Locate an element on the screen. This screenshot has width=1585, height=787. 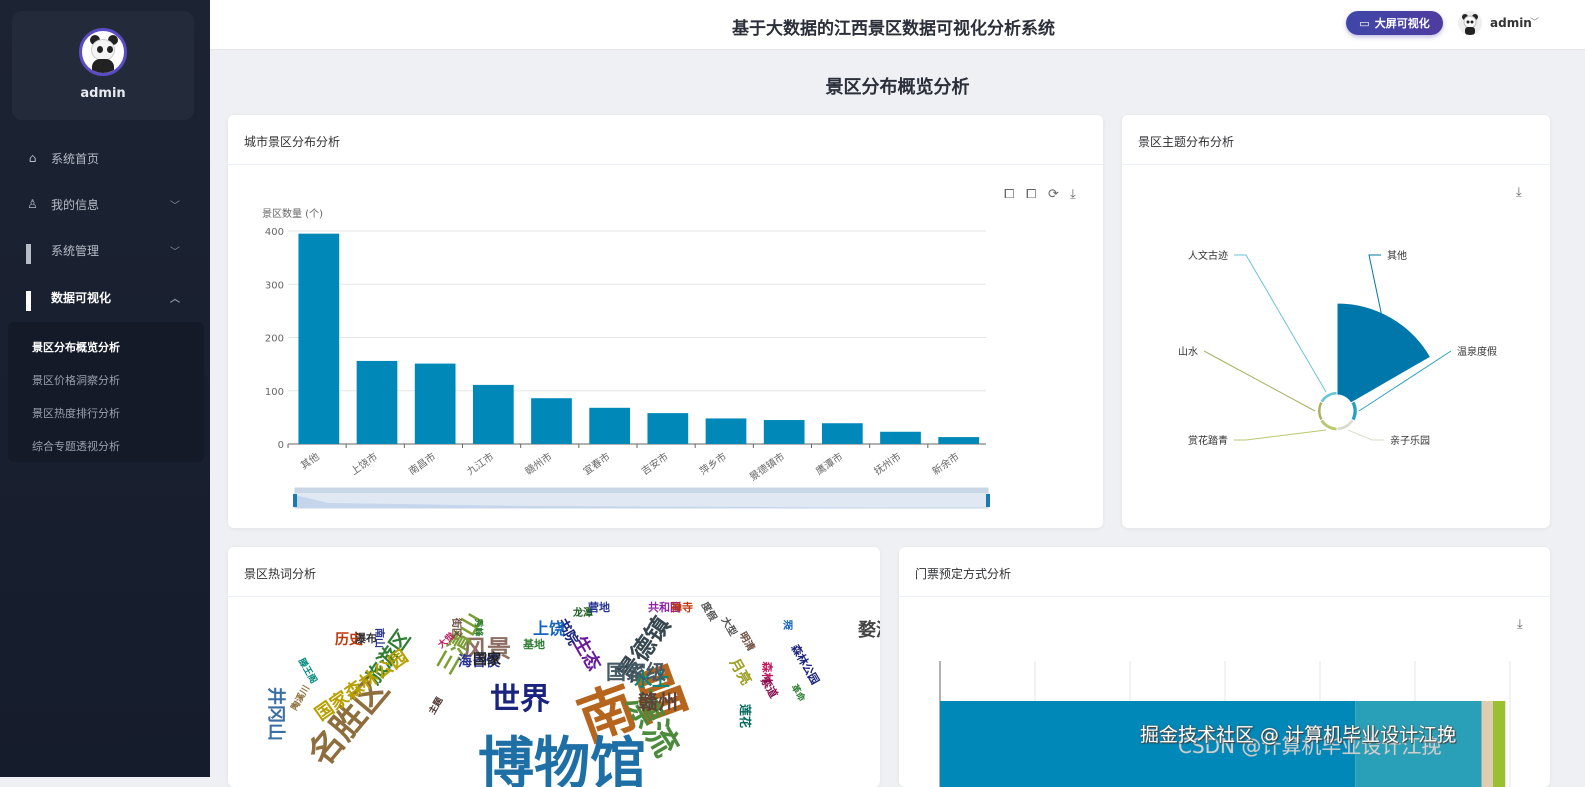
word-cloud-word: 明清 is located at coordinates (746, 642).